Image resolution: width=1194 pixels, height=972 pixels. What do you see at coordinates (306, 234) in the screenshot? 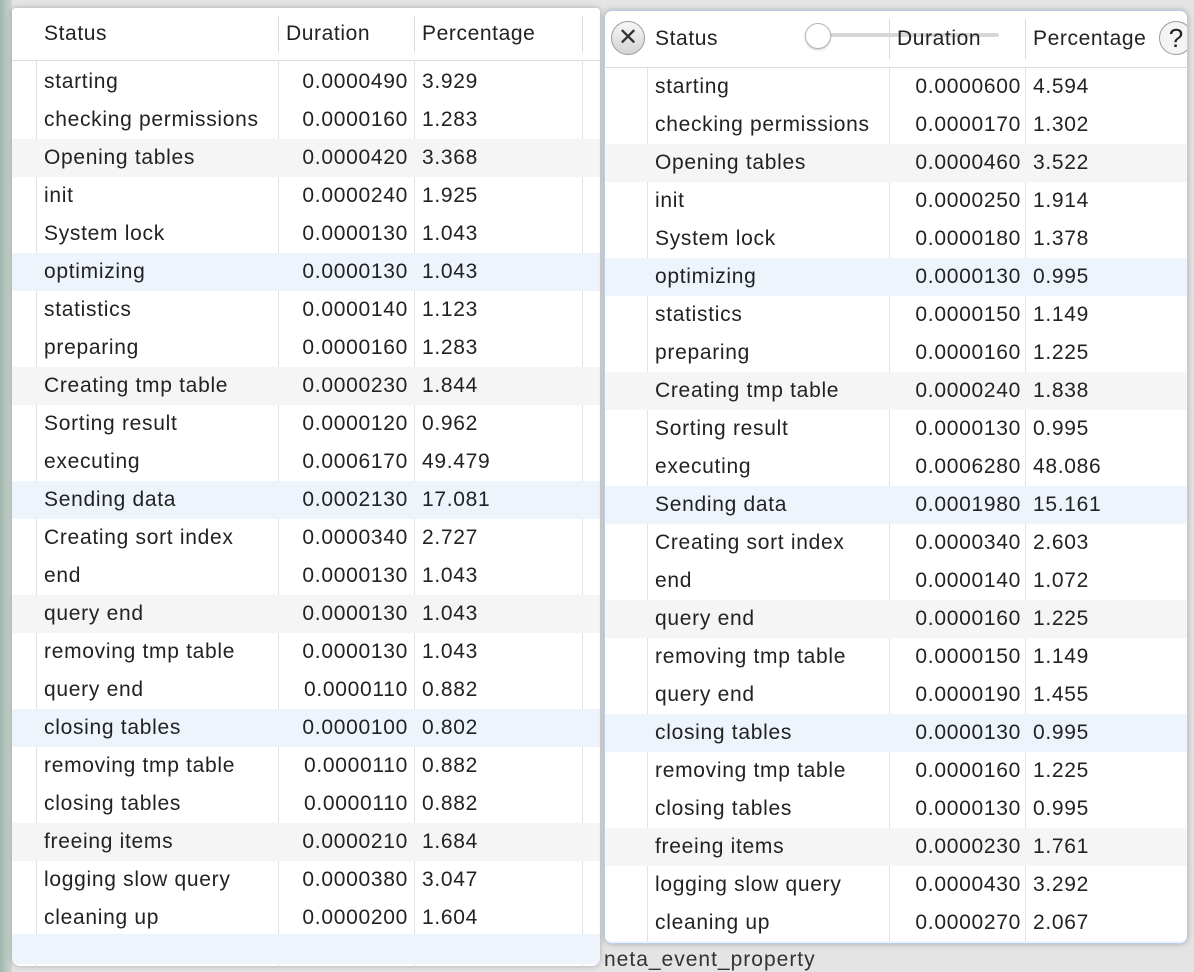
I see `table-row: System lock 0.0000130 1.043` at bounding box center [306, 234].